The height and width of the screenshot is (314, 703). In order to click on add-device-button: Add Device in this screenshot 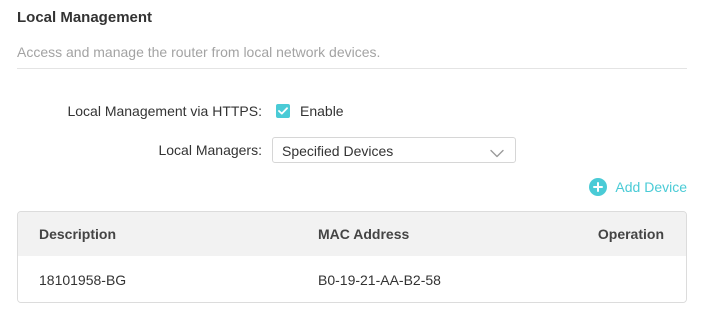, I will do `click(638, 187)`.